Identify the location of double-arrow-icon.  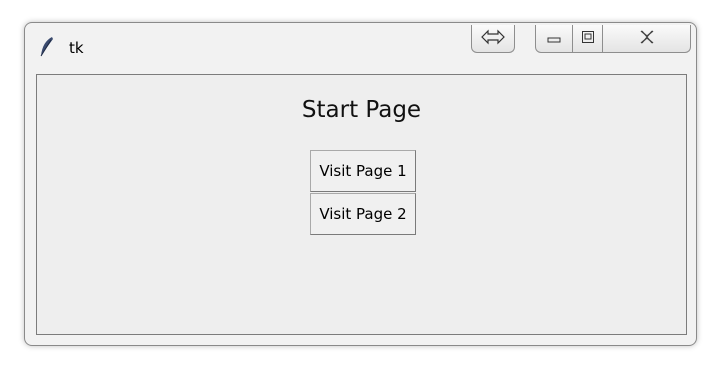
(493, 39).